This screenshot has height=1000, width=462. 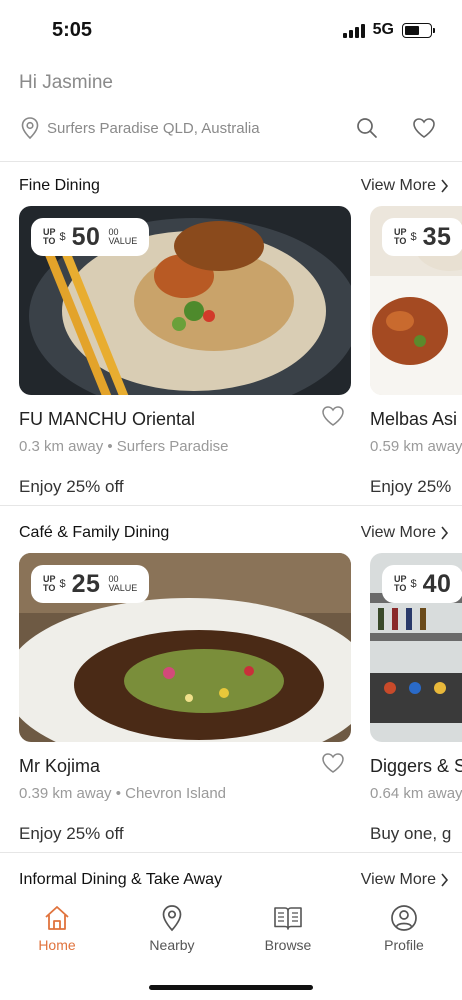 What do you see at coordinates (416, 300) in the screenshot?
I see `restaurant-photo: UP TO $ 35` at bounding box center [416, 300].